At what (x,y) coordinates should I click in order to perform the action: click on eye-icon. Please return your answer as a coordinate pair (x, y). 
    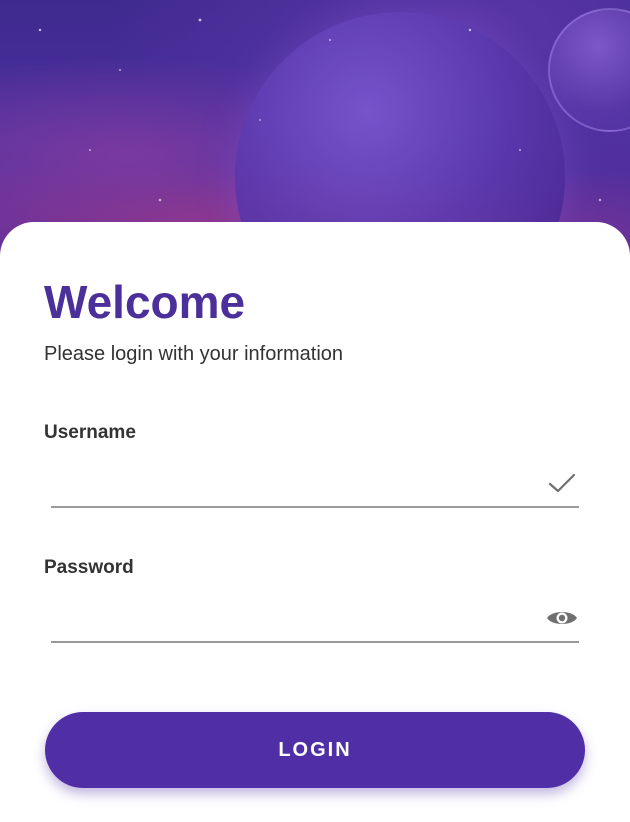
    Looking at the image, I should click on (562, 618).